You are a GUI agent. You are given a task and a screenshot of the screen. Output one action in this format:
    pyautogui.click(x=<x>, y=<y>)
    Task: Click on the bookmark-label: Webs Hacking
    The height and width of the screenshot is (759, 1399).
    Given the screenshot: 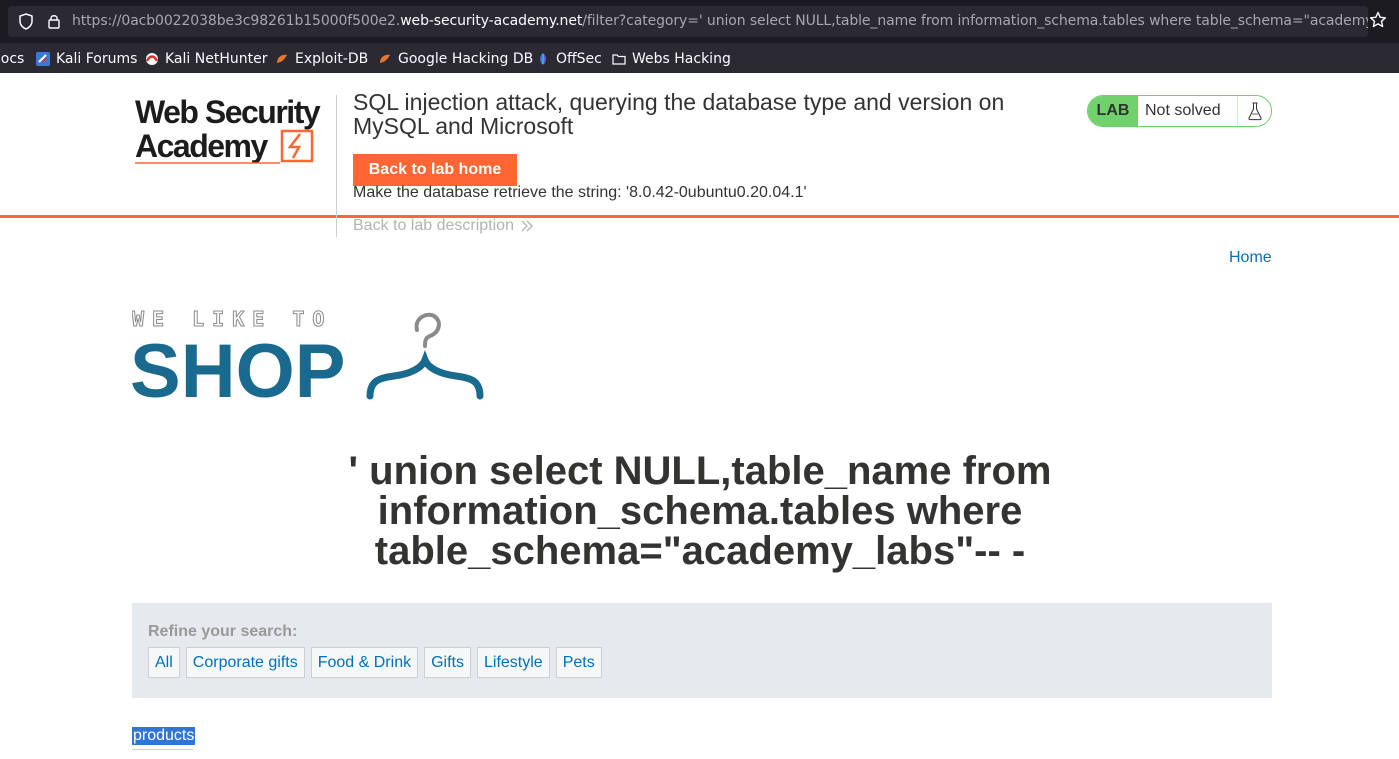 What is the action you would take?
    pyautogui.click(x=681, y=59)
    